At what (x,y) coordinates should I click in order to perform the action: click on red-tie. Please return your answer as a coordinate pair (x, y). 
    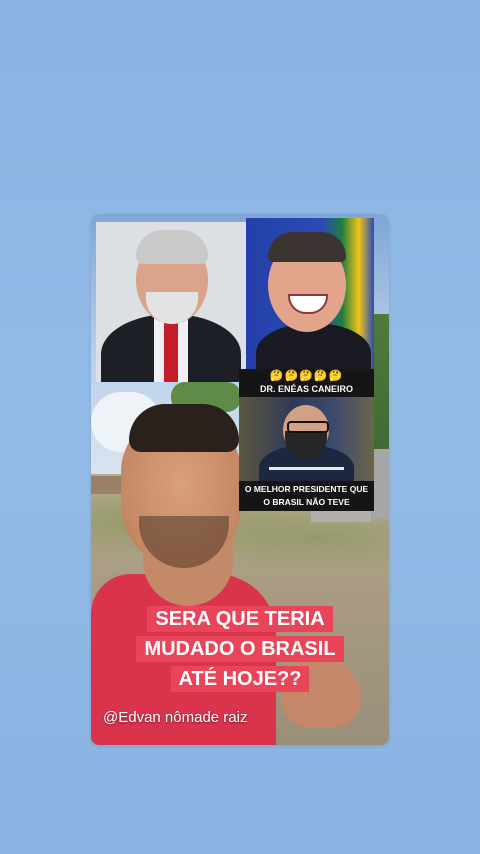
    Looking at the image, I should click on (171, 352).